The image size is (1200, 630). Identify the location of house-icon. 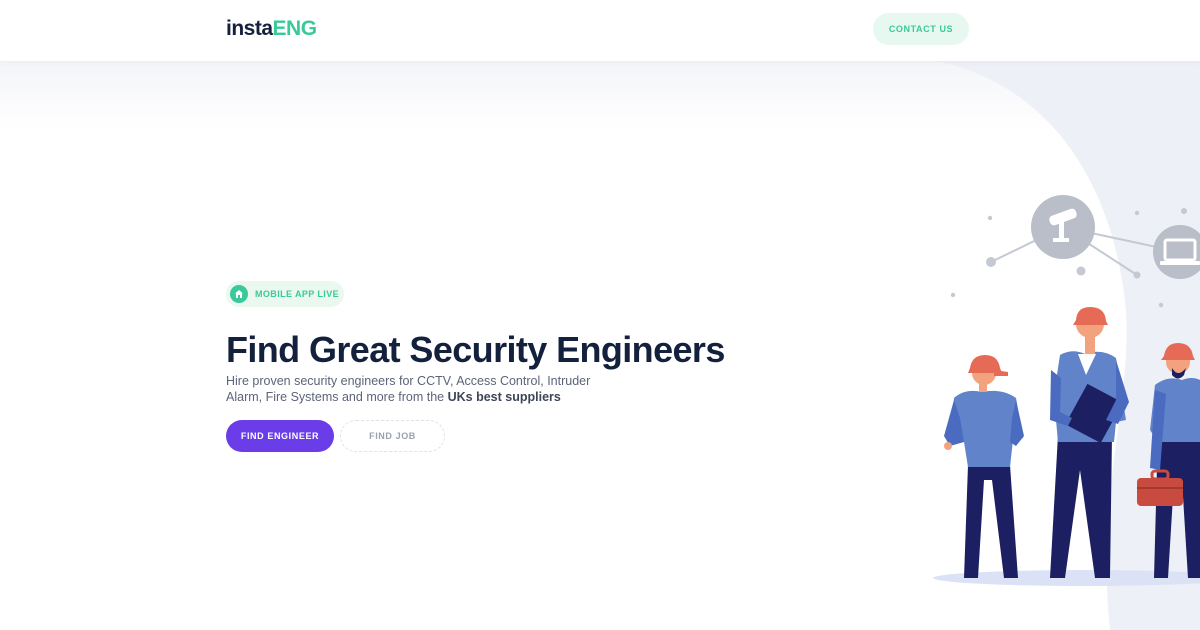
(239, 294).